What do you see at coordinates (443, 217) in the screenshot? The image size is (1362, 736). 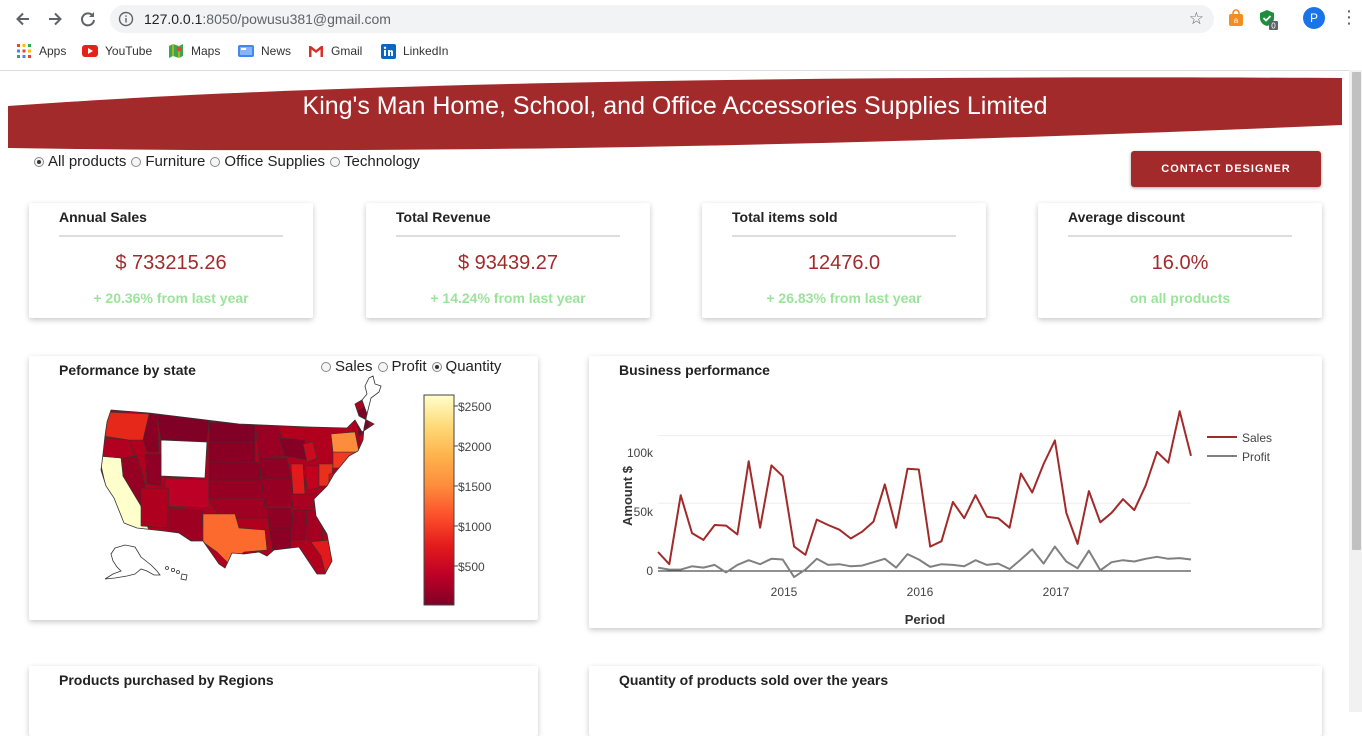 I see `kpi-title: Total Revenue` at bounding box center [443, 217].